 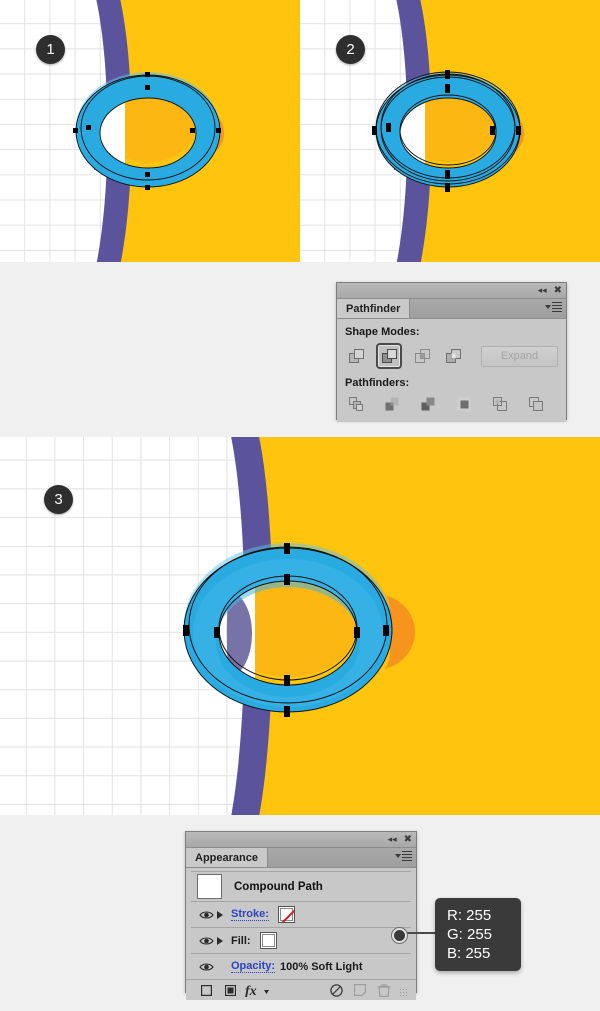 I want to click on tab-appearance: Appearance, so click(x=227, y=857).